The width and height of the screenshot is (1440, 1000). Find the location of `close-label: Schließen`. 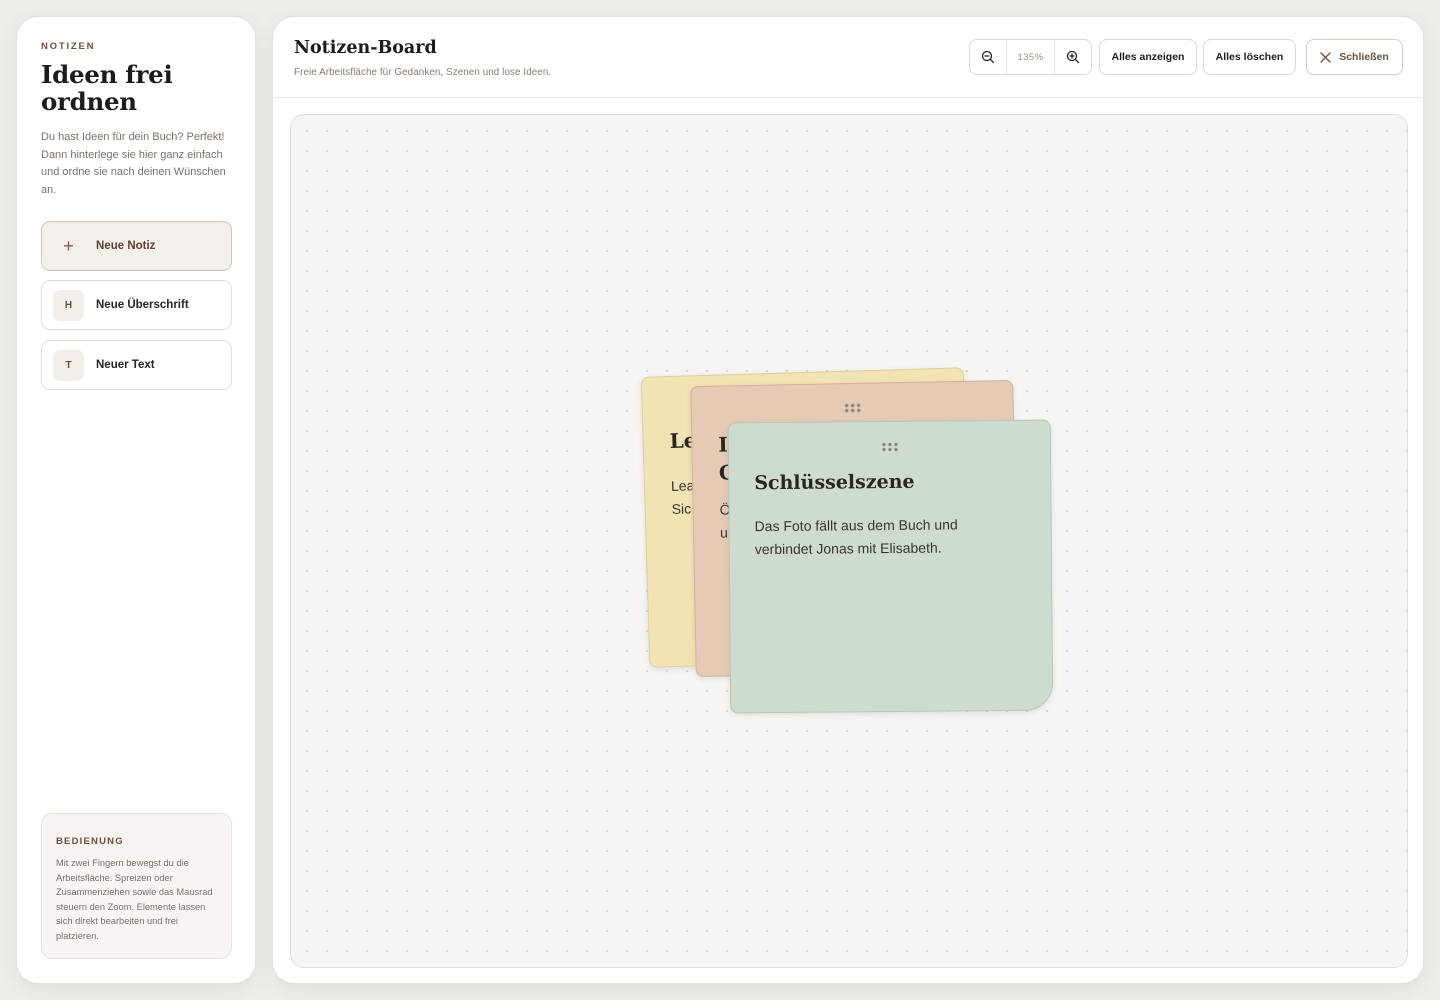

close-label: Schließen is located at coordinates (1364, 57).